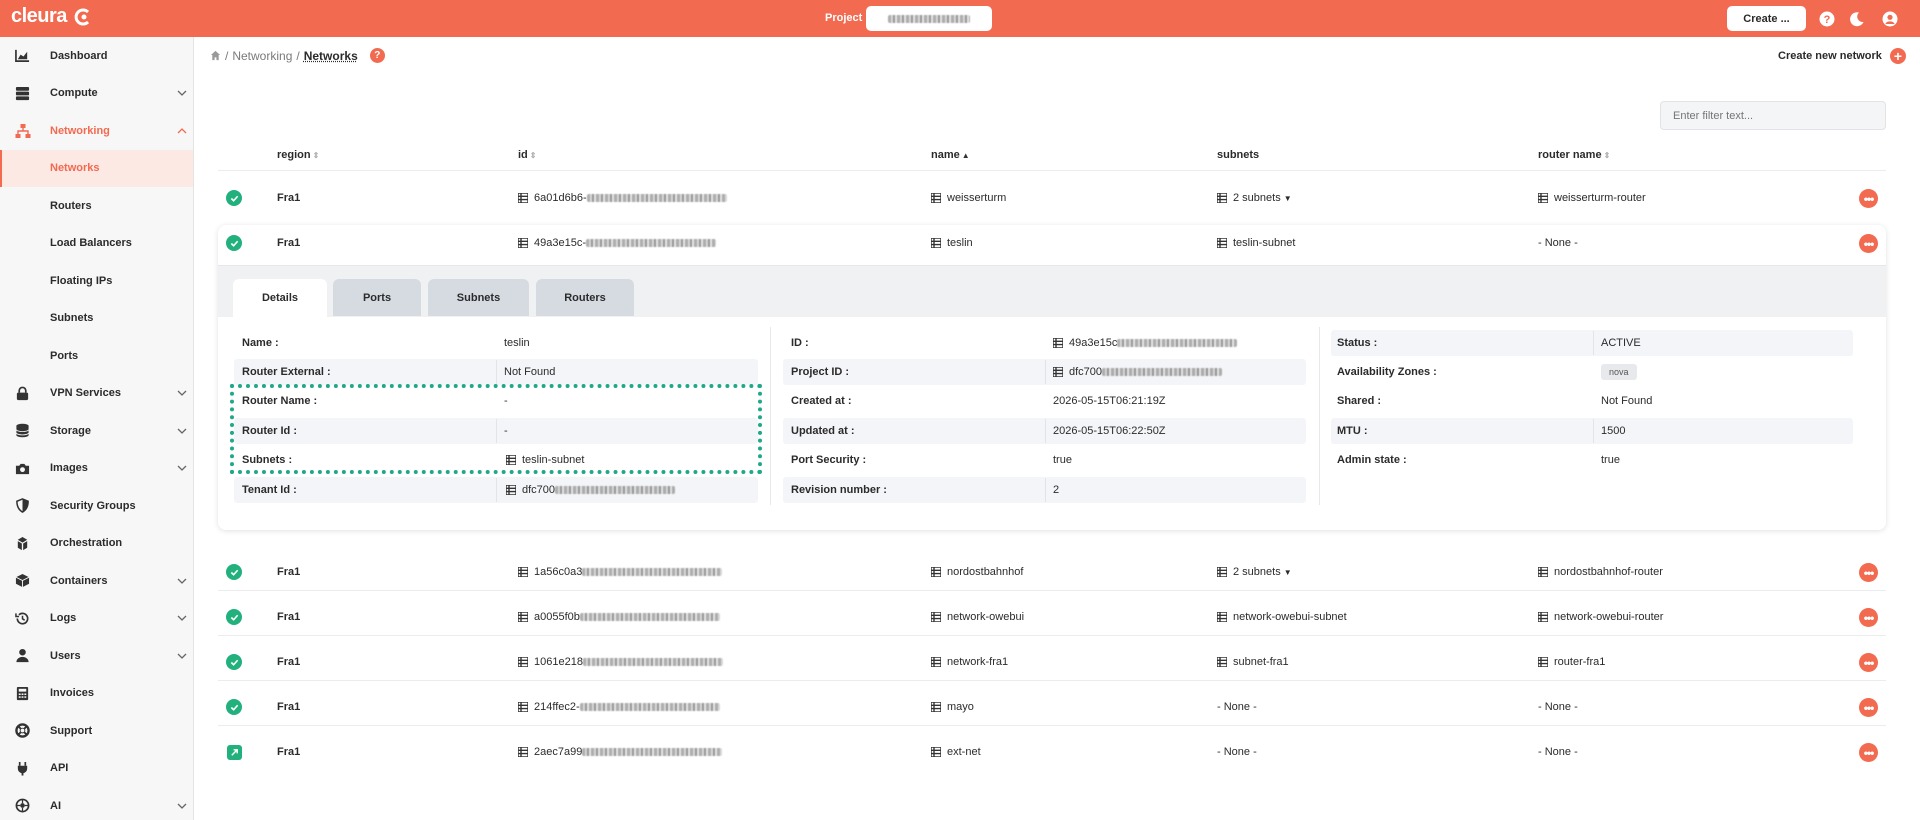  I want to click on tab-routers: Routers, so click(585, 297).